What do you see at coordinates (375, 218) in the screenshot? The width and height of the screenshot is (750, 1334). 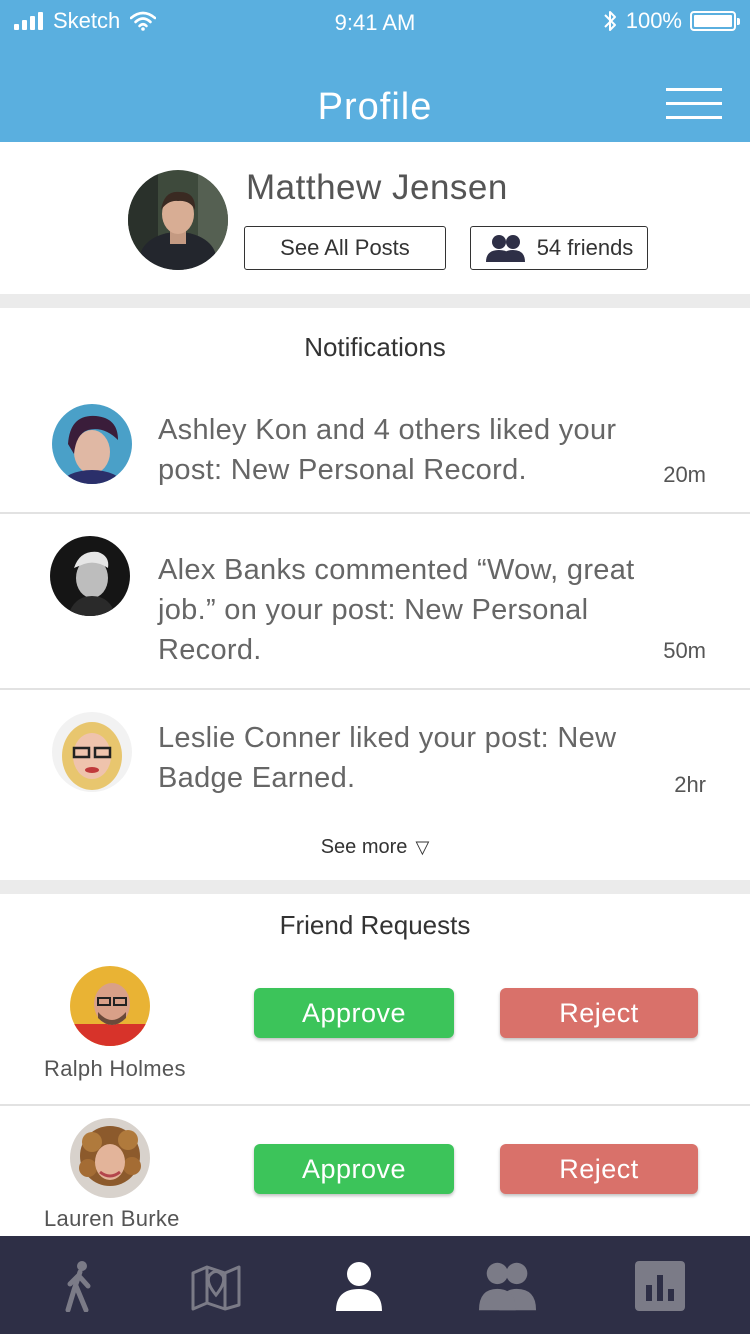 I see `profile-card: Matthew Jensen See All Posts 54 friends` at bounding box center [375, 218].